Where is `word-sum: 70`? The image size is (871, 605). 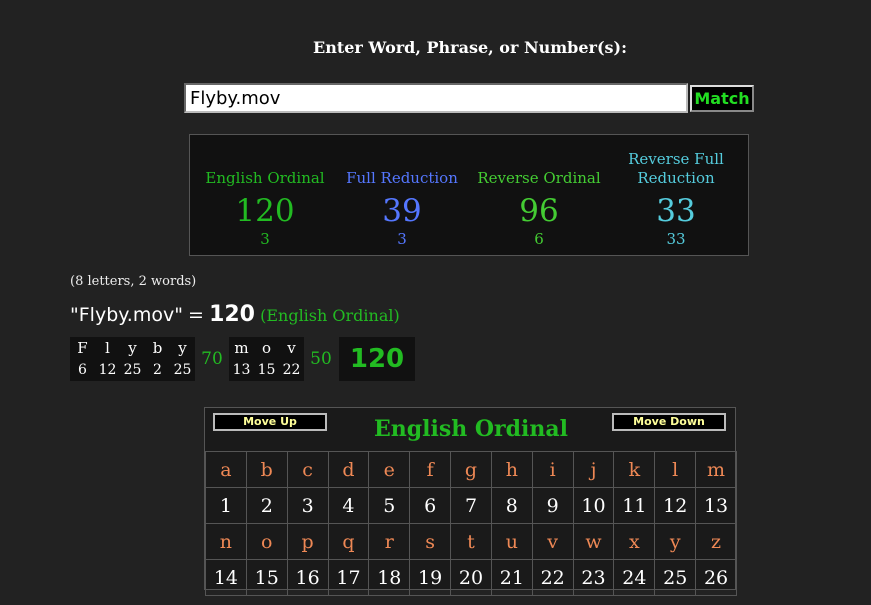 word-sum: 70 is located at coordinates (212, 359).